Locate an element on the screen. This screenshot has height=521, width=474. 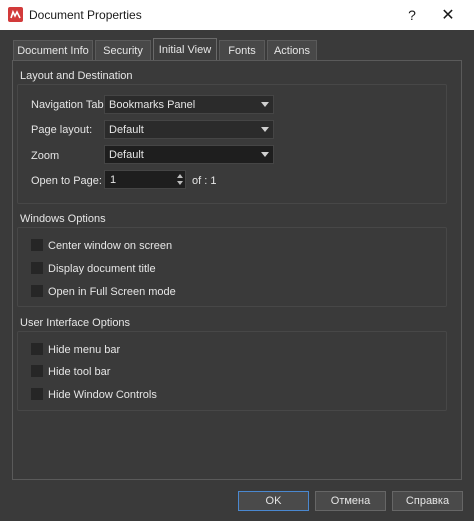
center-window-label: Center window on screen is located at coordinates (110, 246).